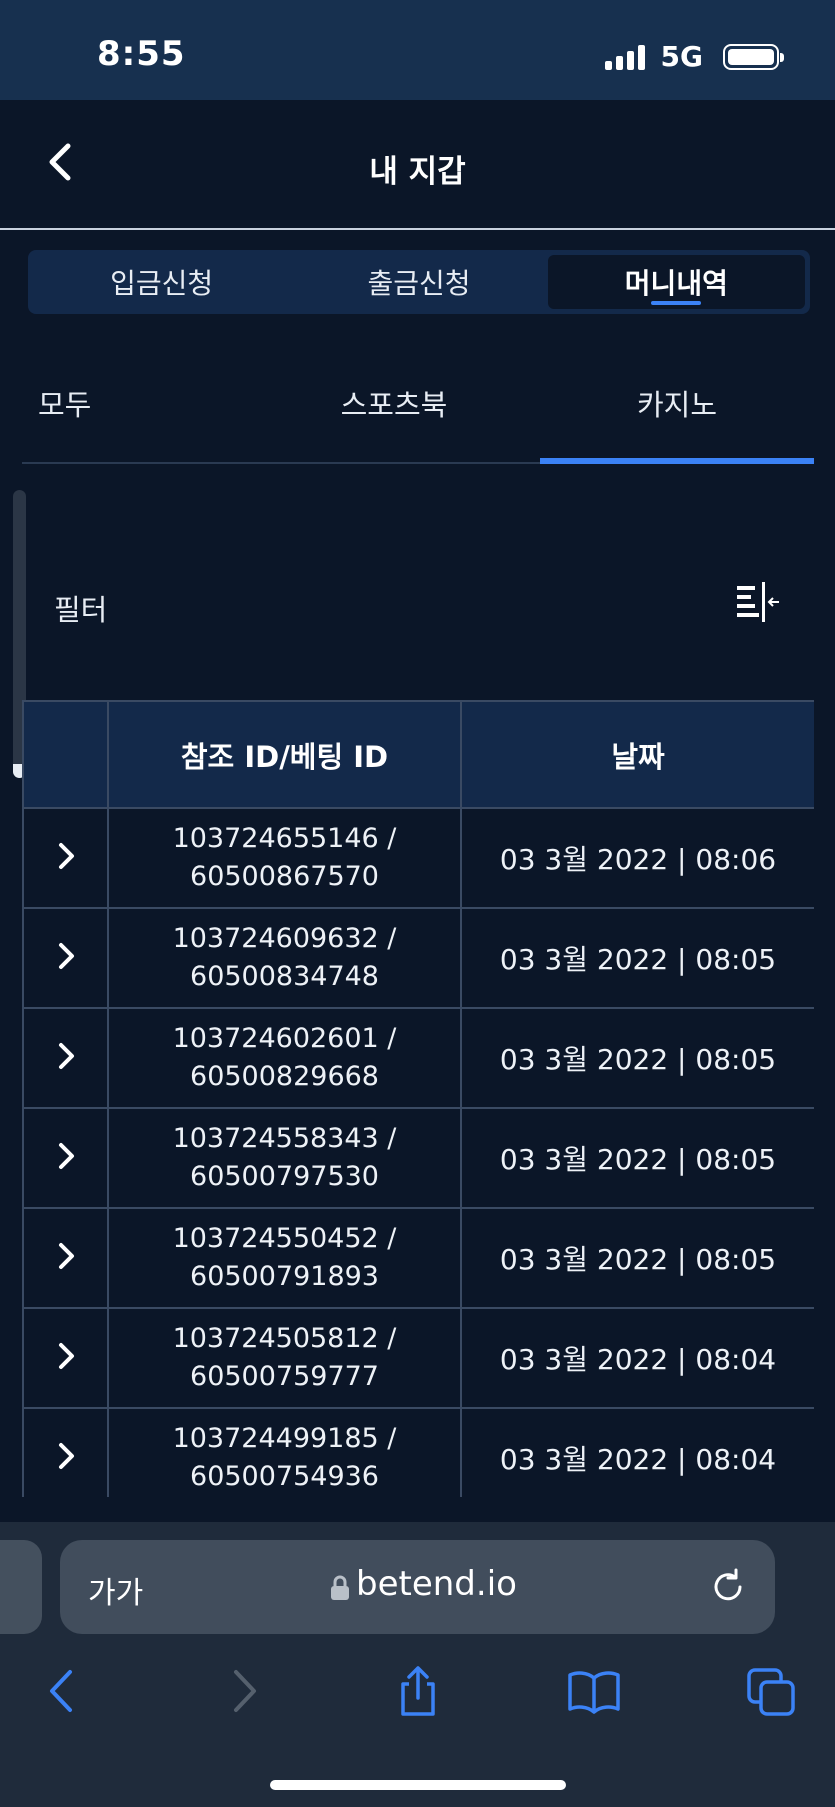 The width and height of the screenshot is (835, 1807). I want to click on filter-collapse-icon, so click(758, 602).